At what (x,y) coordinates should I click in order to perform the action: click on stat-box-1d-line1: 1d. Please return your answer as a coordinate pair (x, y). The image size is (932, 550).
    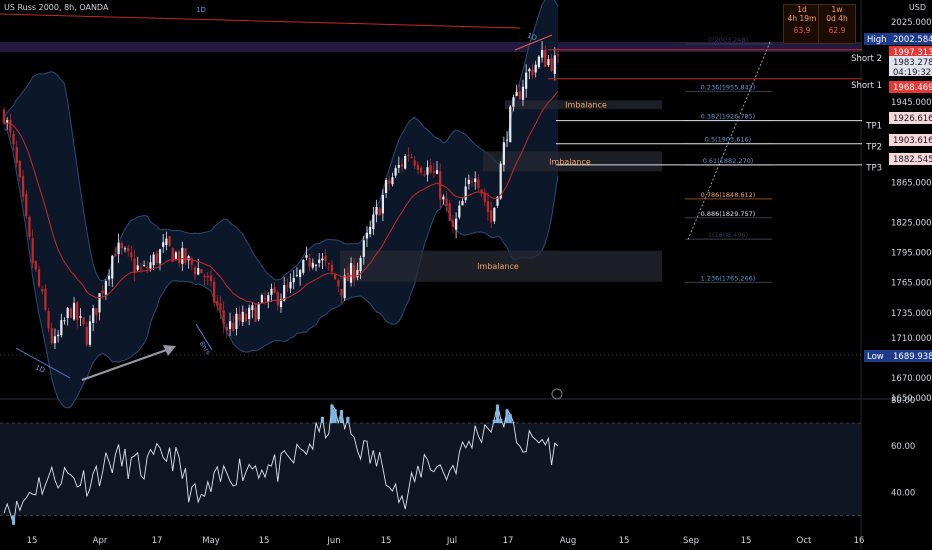
    Looking at the image, I should click on (802, 9).